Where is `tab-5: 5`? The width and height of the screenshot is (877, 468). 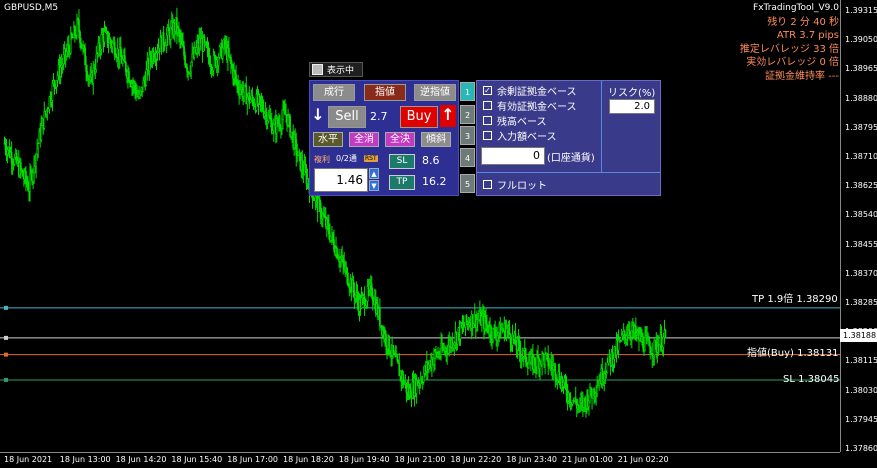
tab-5: 5 is located at coordinates (467, 183).